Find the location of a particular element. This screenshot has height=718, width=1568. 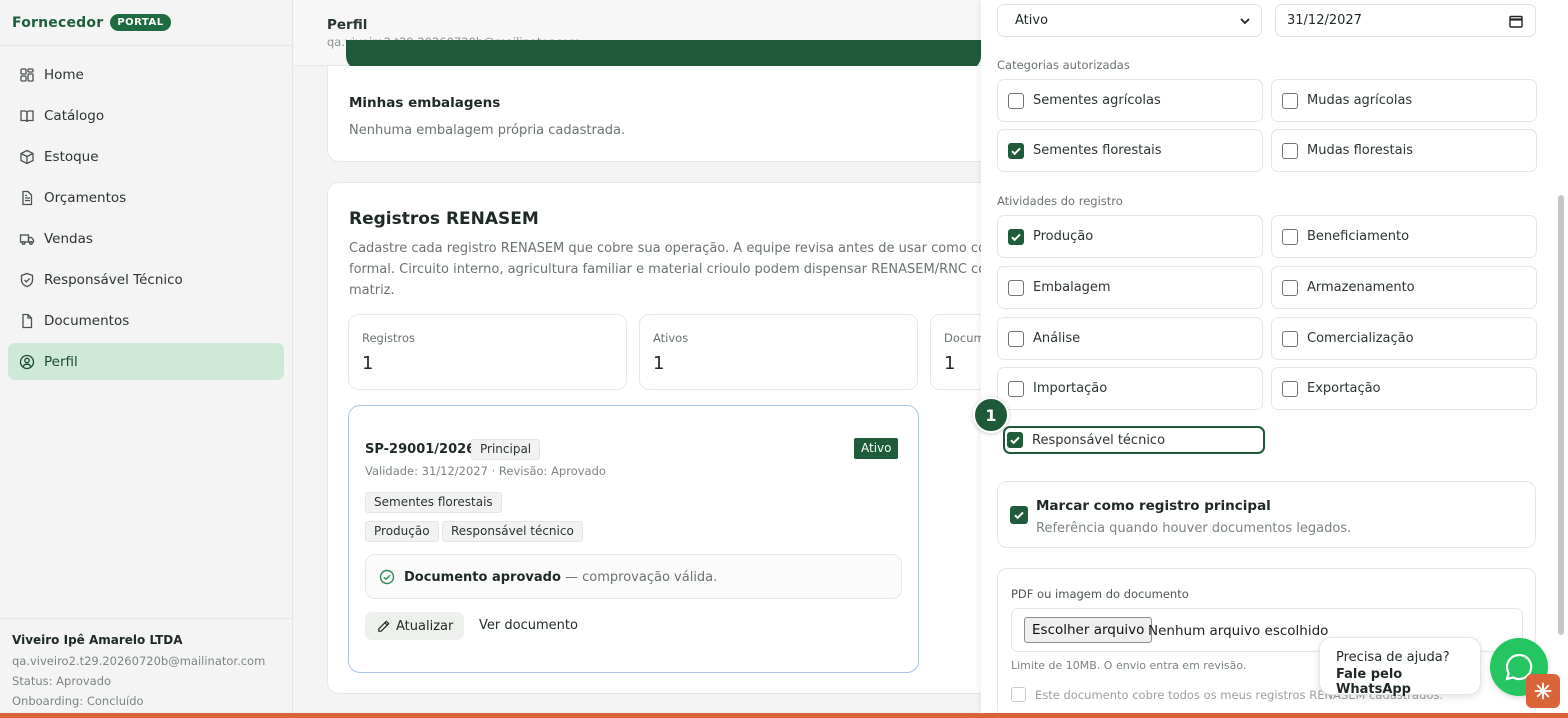

checkbox-producao: Produção is located at coordinates (1130, 236).